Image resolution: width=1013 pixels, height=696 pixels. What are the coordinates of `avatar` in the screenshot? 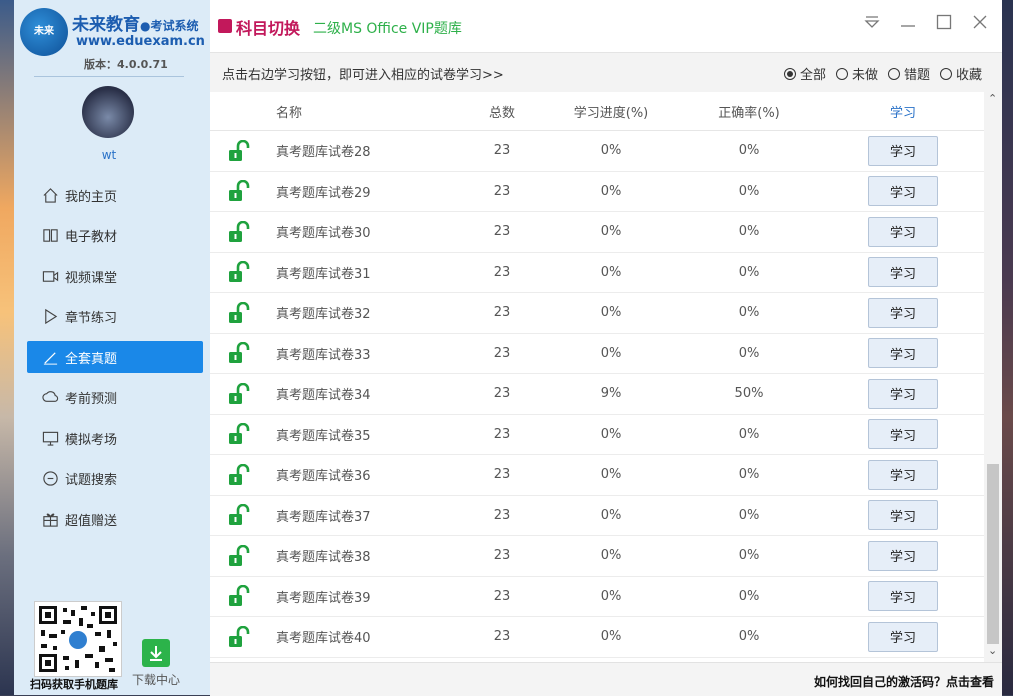 It's located at (108, 112).